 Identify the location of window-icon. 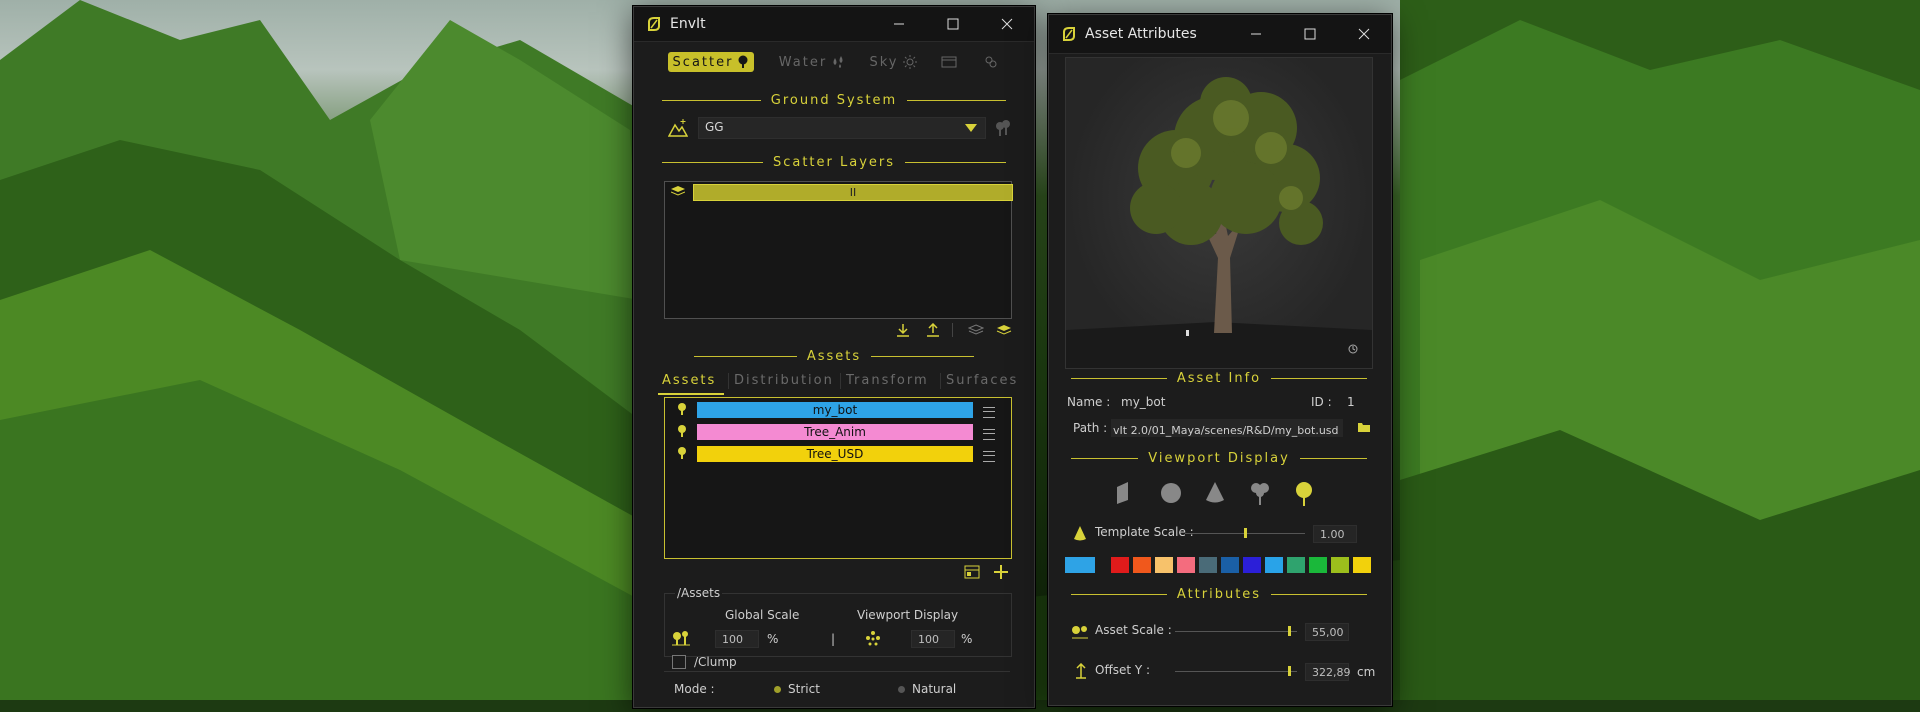
(949, 62).